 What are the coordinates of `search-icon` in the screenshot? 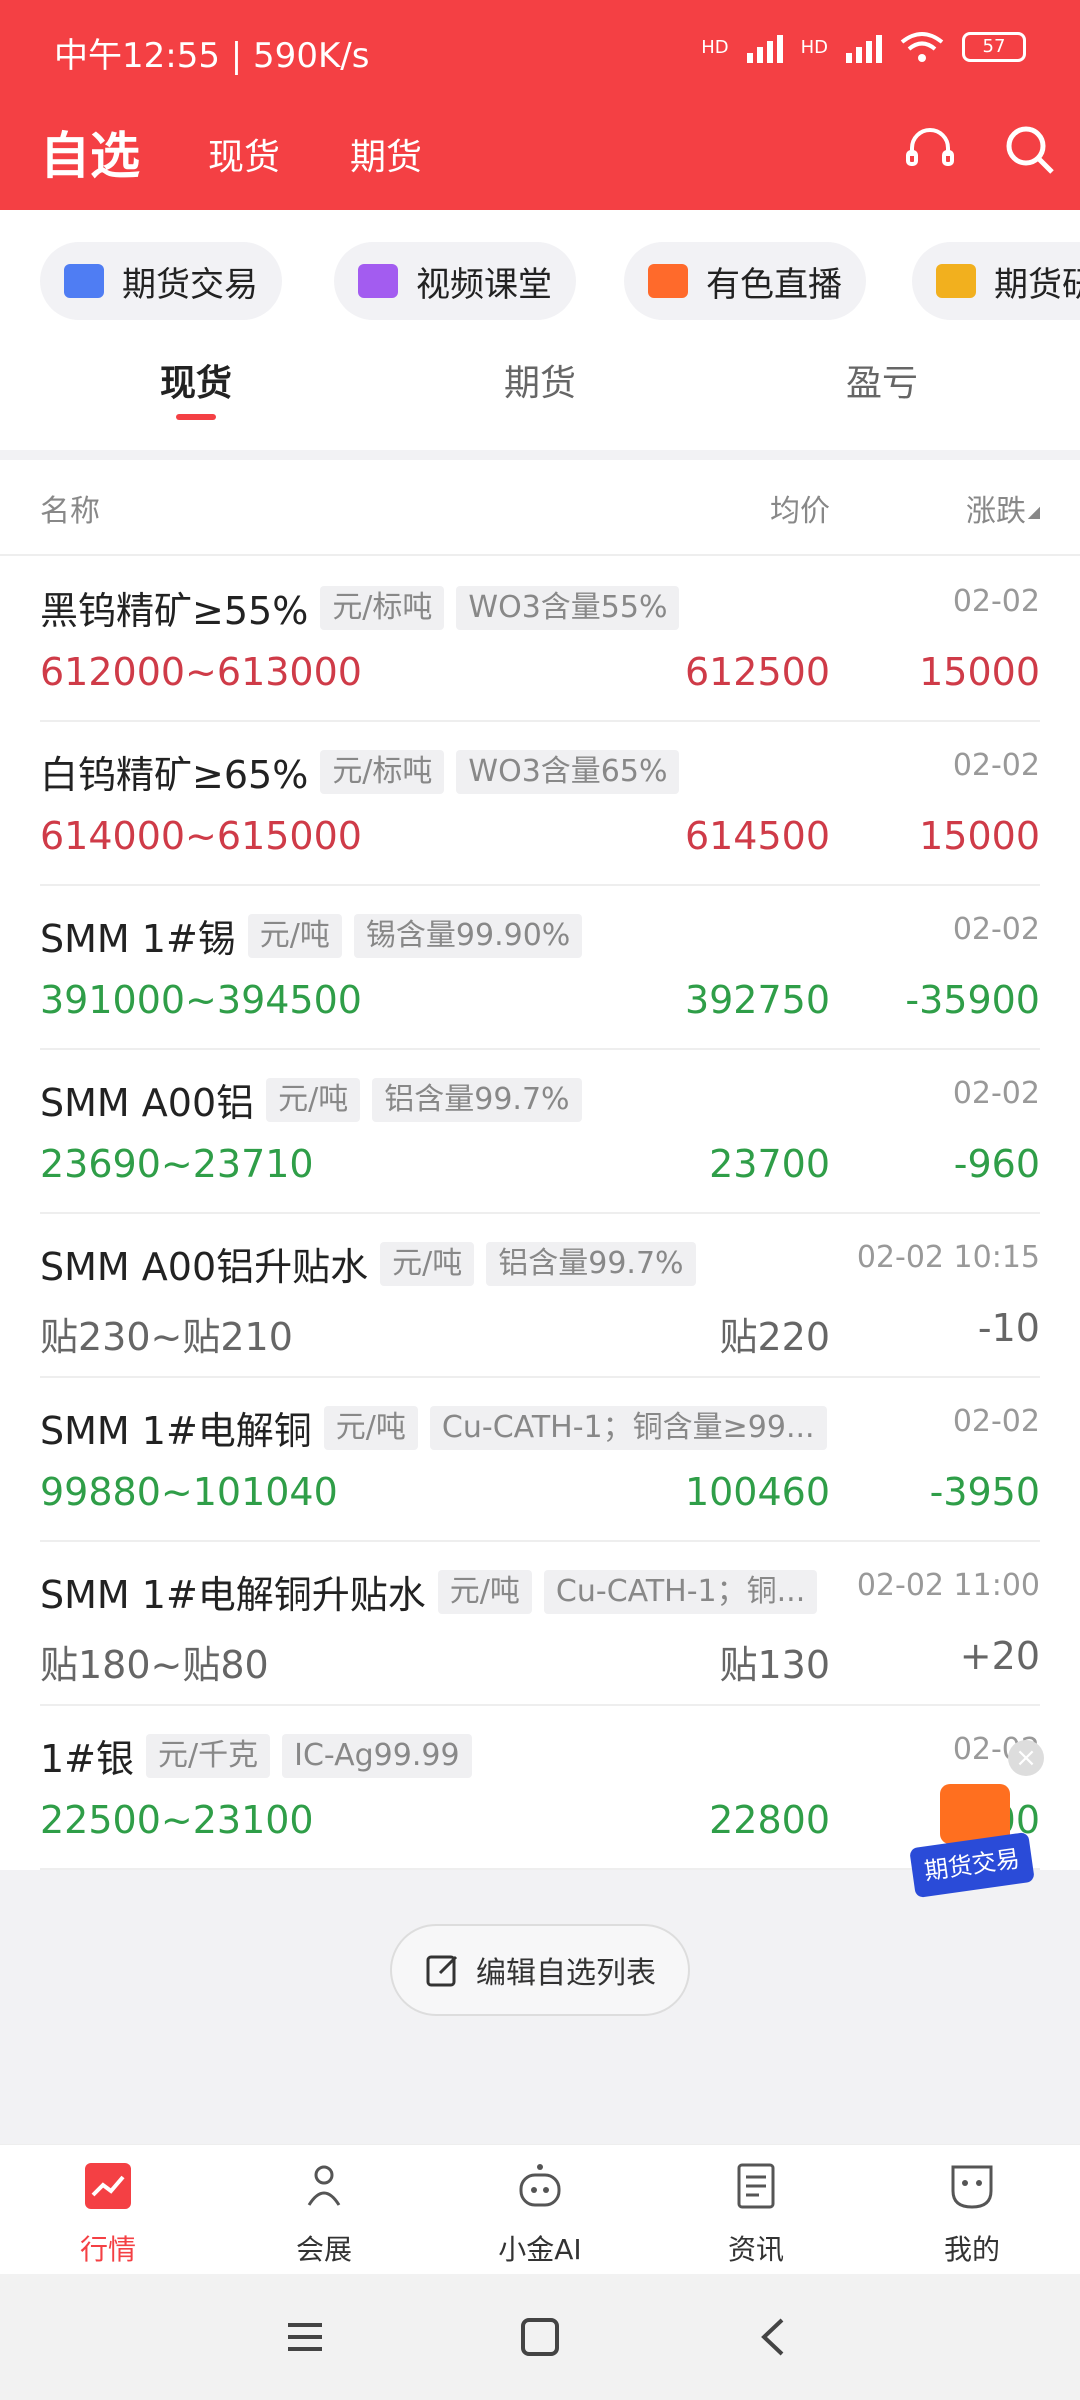 It's located at (1030, 150).